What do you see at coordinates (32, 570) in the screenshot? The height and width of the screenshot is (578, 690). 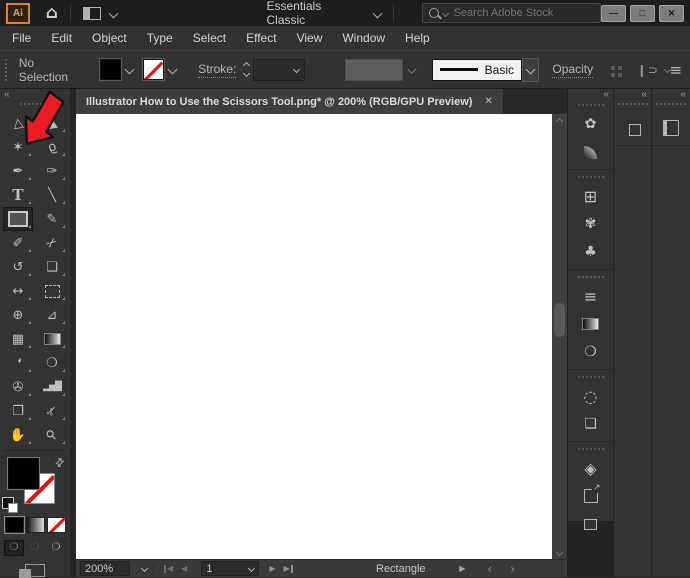 I see `change-screen-mode-button` at bounding box center [32, 570].